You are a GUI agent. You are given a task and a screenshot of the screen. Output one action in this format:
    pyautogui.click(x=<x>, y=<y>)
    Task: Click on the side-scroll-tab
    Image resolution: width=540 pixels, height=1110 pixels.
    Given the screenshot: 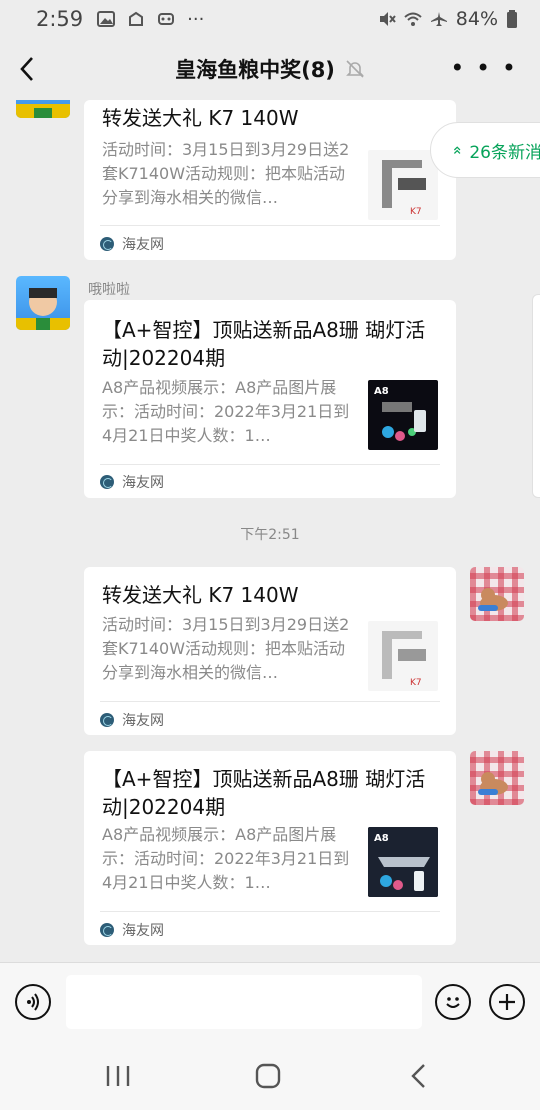 What is the action you would take?
    pyautogui.click(x=536, y=396)
    